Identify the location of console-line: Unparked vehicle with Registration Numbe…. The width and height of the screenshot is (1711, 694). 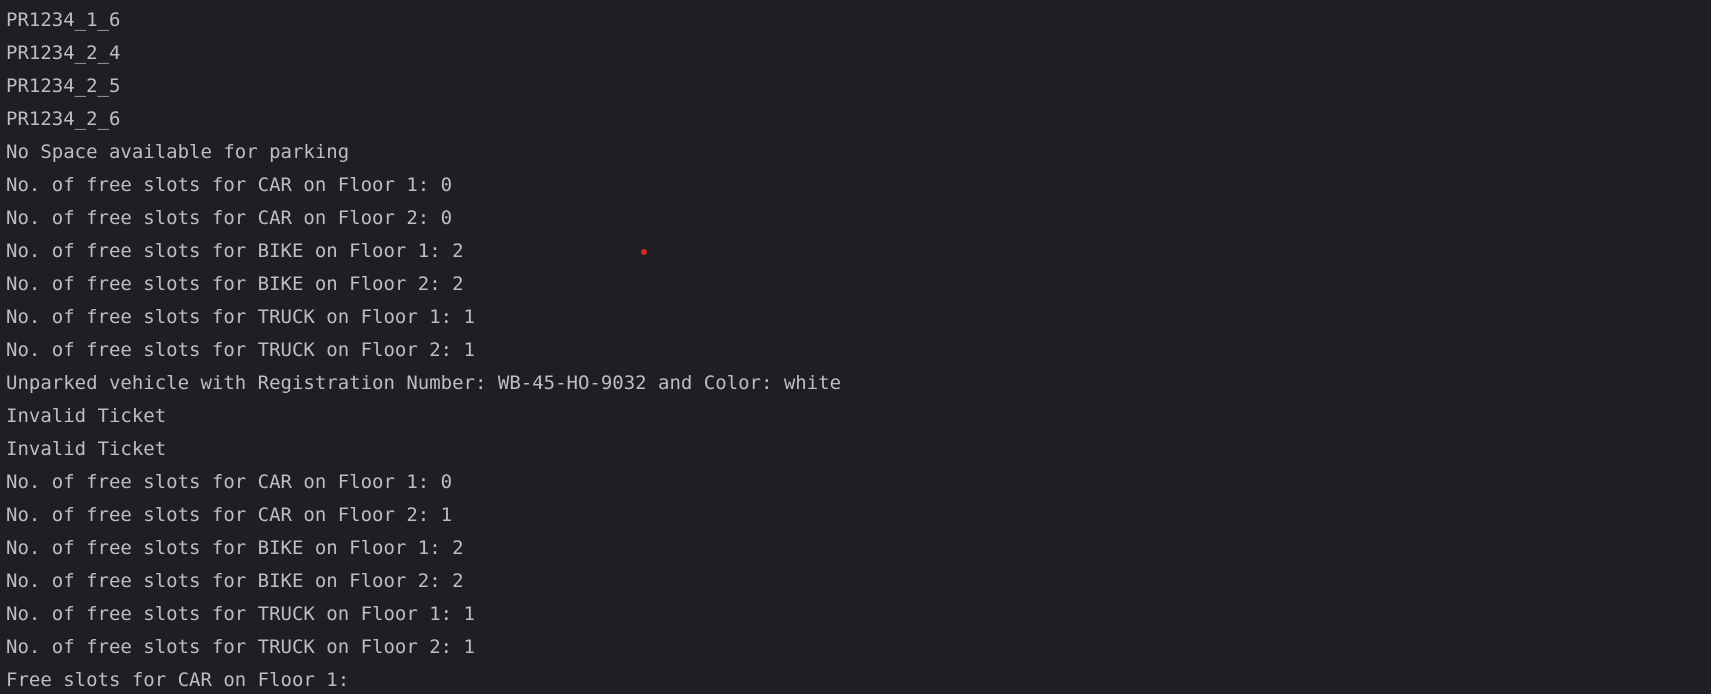
(424, 383).